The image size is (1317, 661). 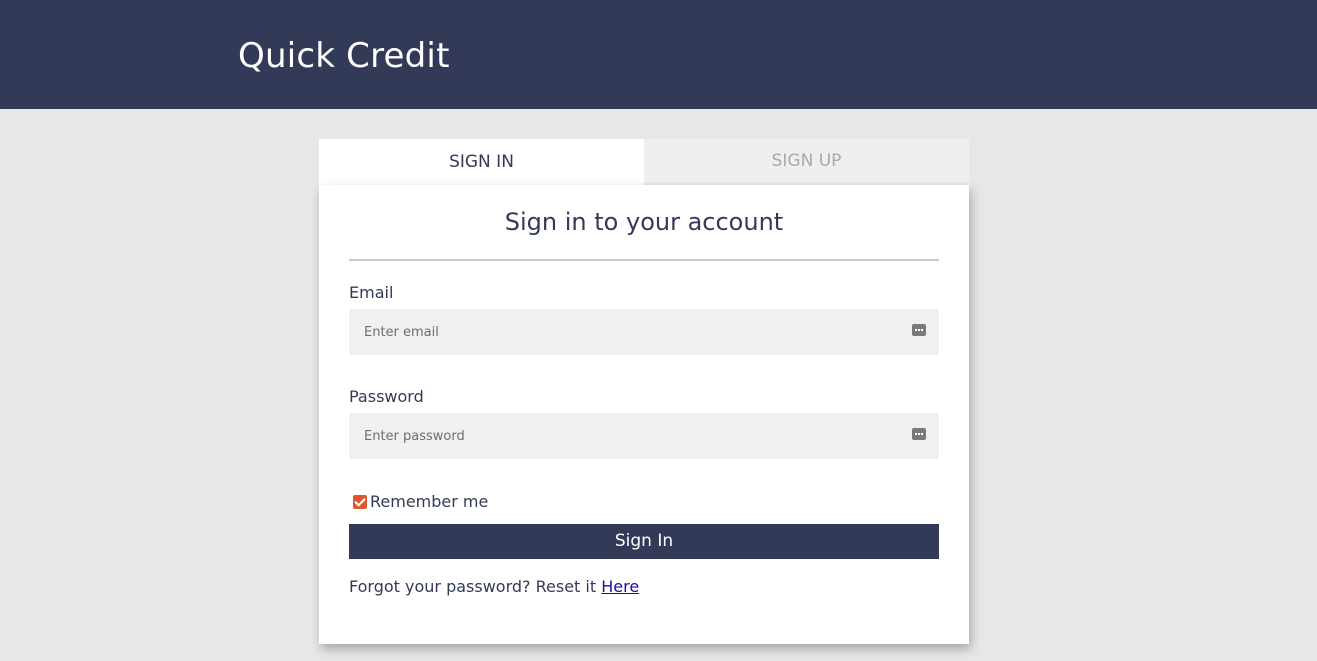 What do you see at coordinates (644, 222) in the screenshot?
I see `form-title: Sign in to your account` at bounding box center [644, 222].